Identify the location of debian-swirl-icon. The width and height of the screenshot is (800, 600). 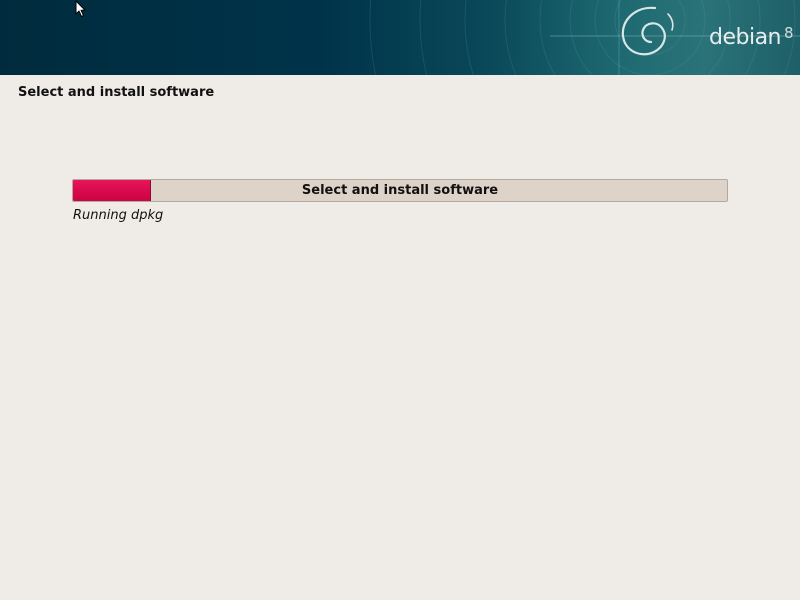
(647, 31).